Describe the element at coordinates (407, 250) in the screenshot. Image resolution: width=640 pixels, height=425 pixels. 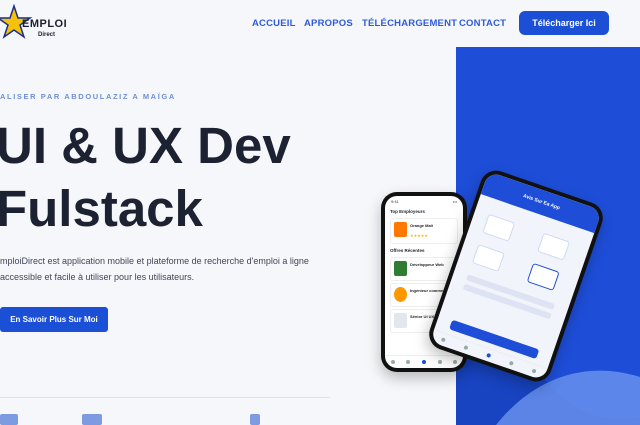
I see `recent-offers-heading: Offres Récentes` at that location.